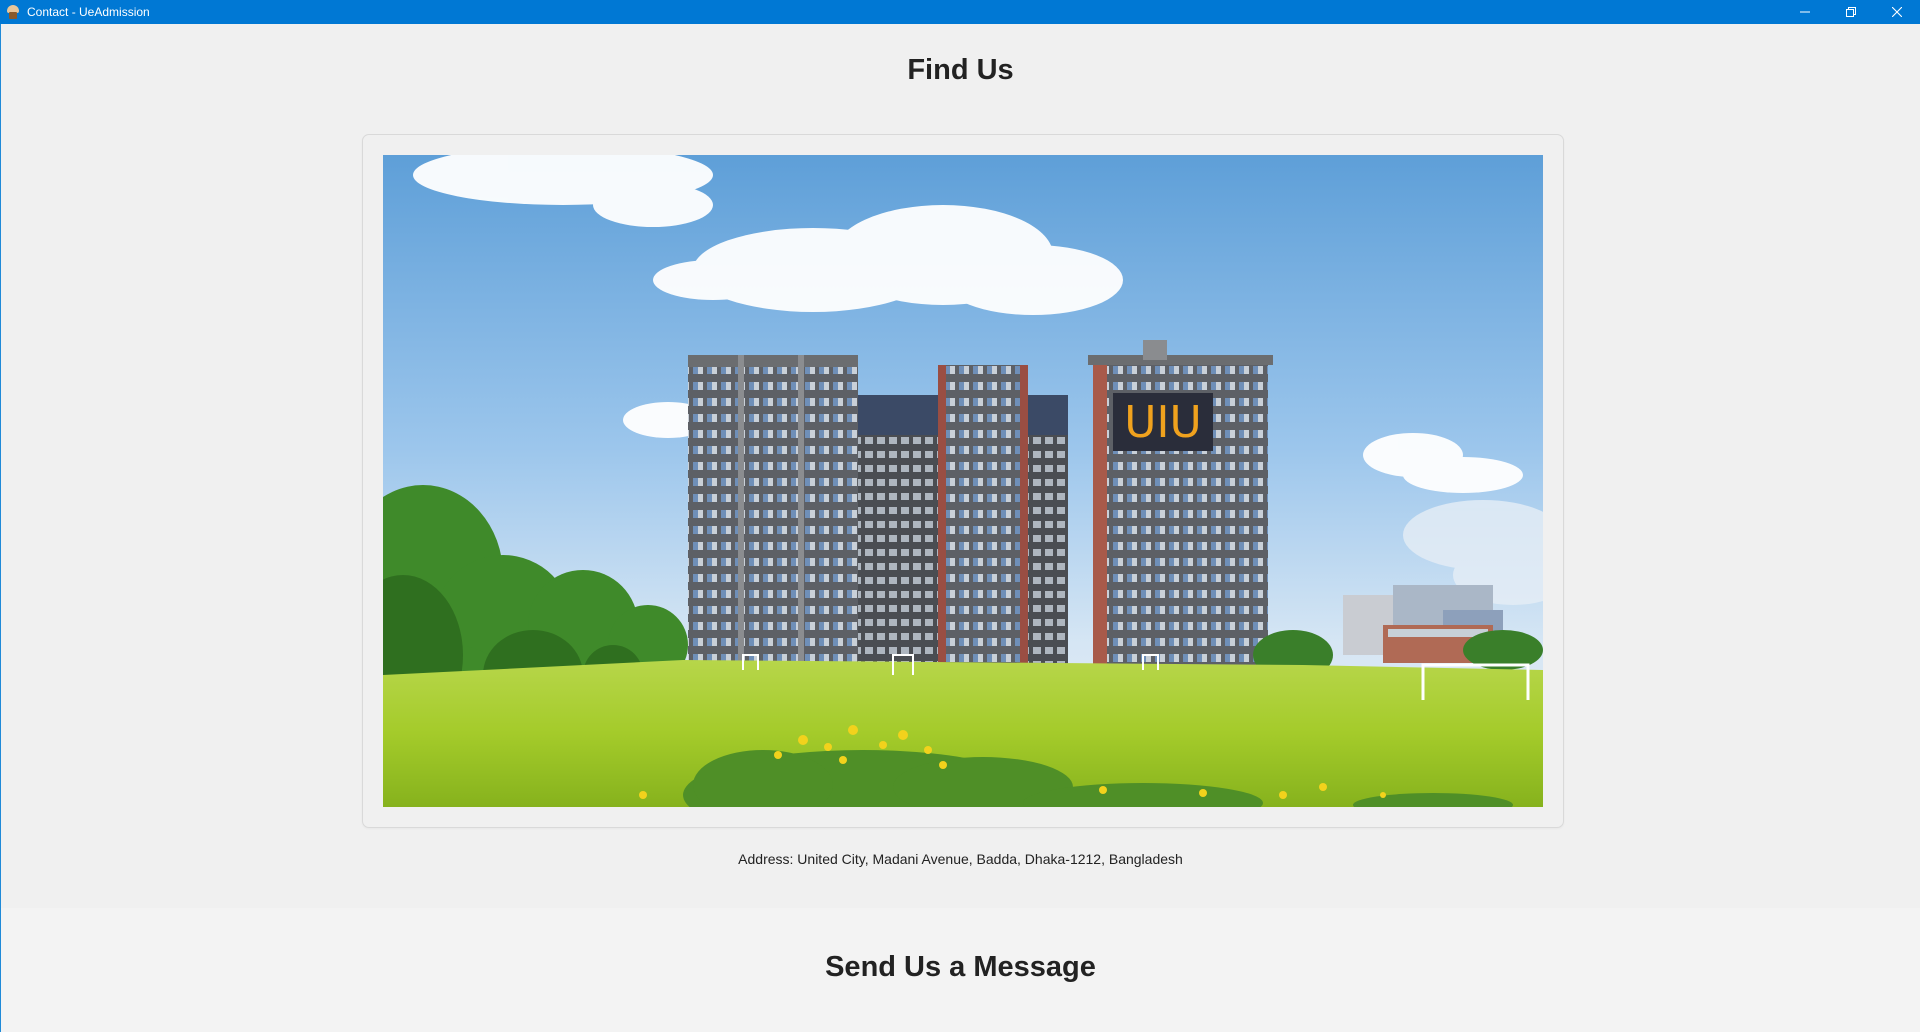 This screenshot has width=1920, height=1032. Describe the element at coordinates (960, 12) in the screenshot. I see `title-bar: Contact - UeAdmission` at that location.